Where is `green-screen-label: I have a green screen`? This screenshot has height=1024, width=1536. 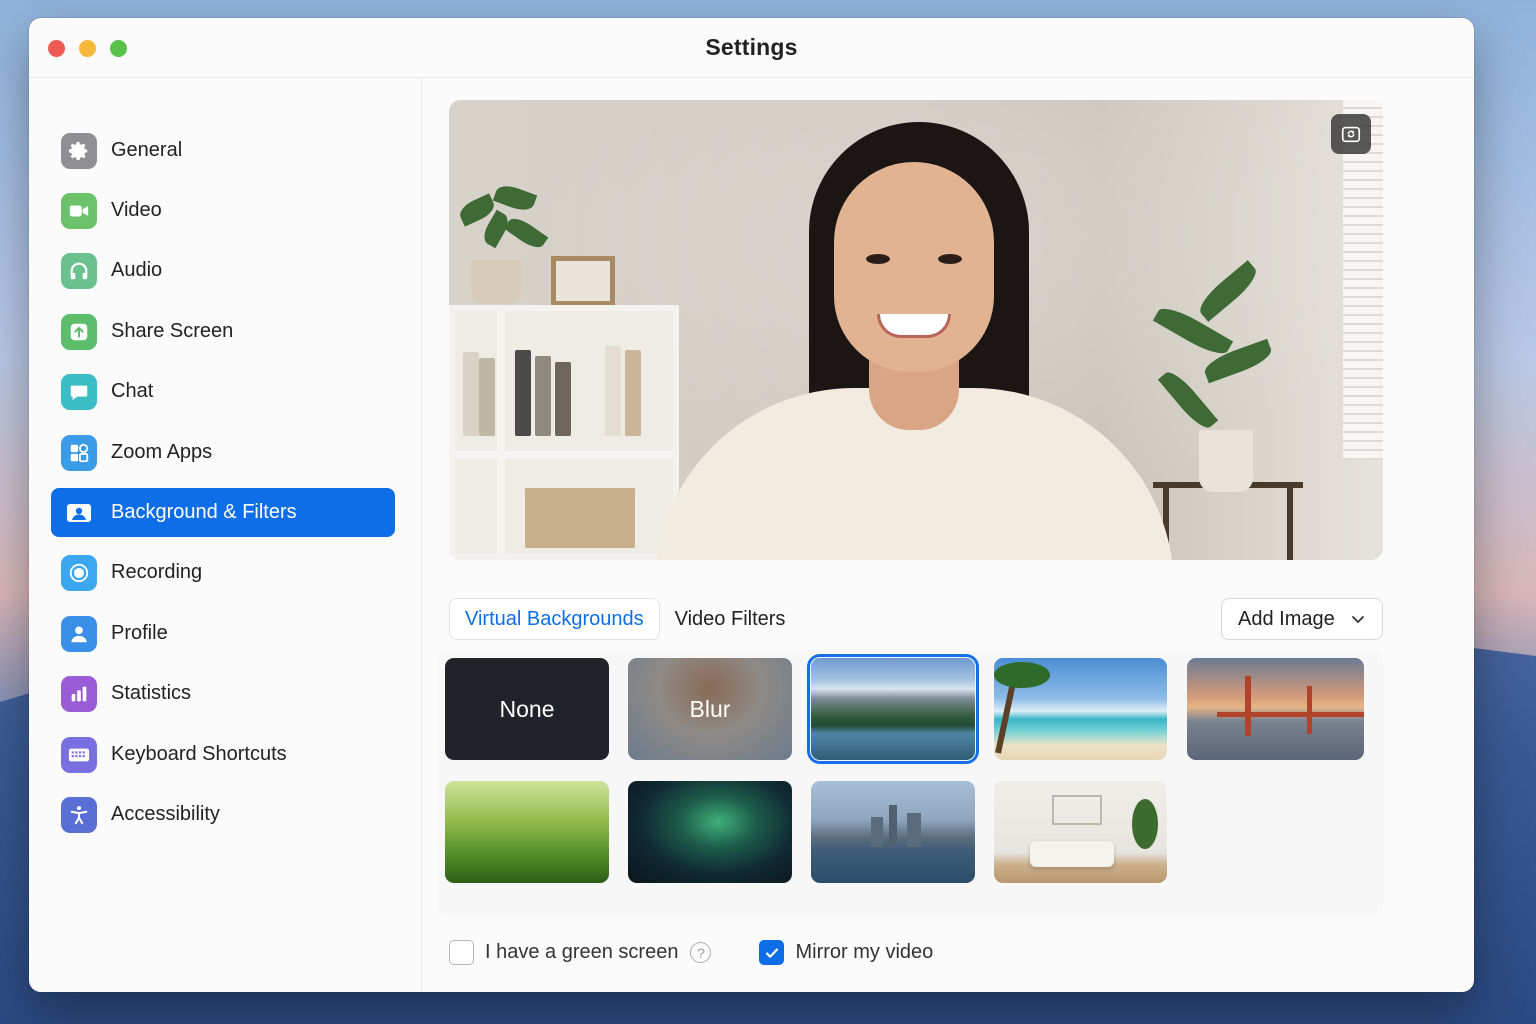
green-screen-label: I have a green screen is located at coordinates (582, 952).